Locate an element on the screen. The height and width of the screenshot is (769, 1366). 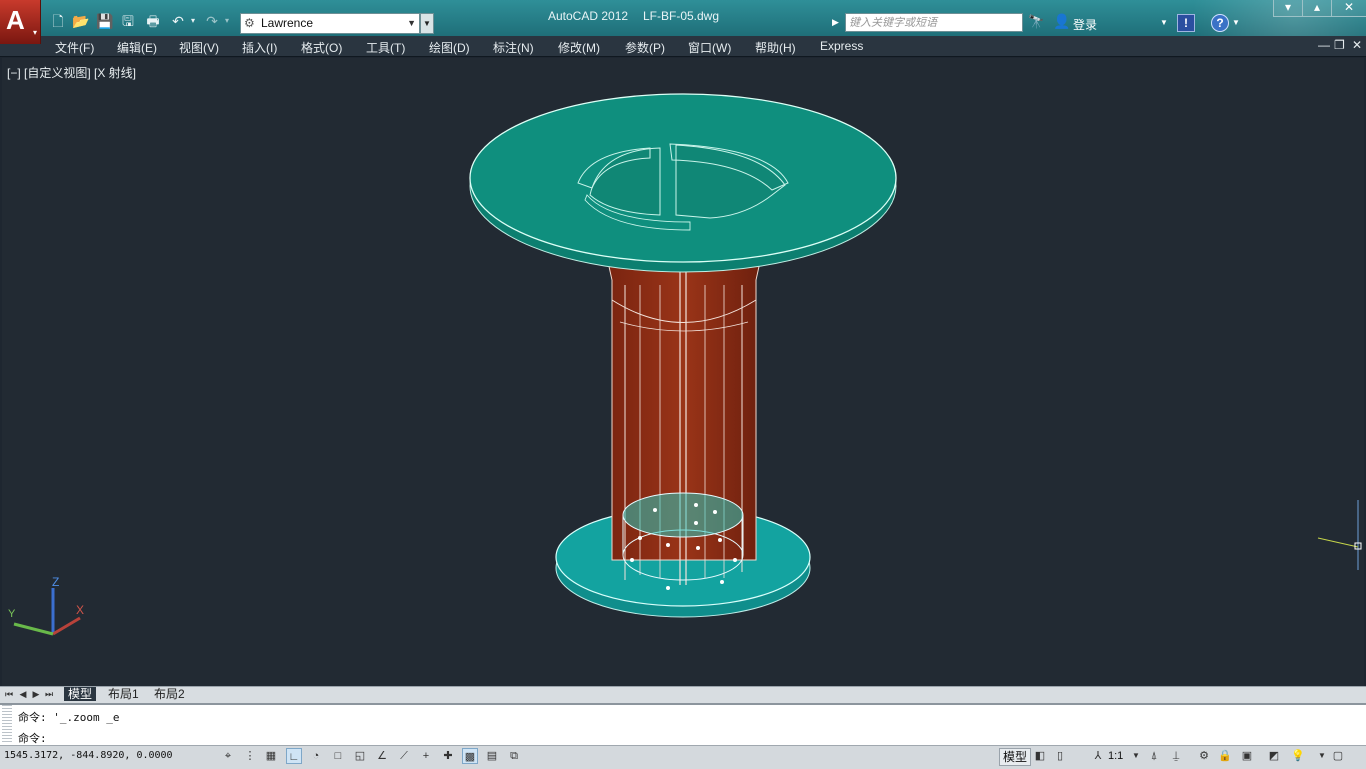
open-icon: 📂 is located at coordinates (81, 21).